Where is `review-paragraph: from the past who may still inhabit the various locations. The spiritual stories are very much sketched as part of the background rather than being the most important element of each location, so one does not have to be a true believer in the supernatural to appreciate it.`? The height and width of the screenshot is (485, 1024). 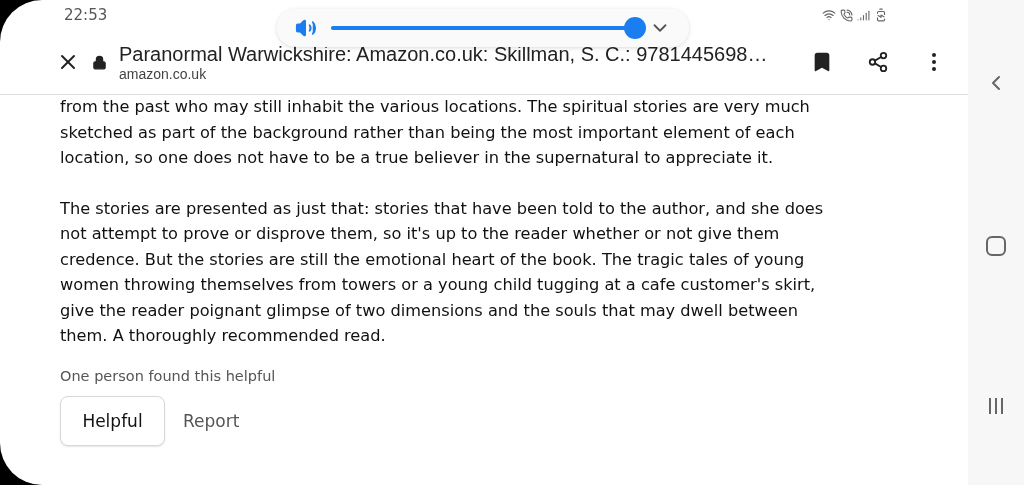 review-paragraph: from the past who may still inhabit the various locations. The spiritual stories are very much sketched as part of the background rather than being the most important element of each location, so one does not have to be a true believer in the supernatural to appreciate it. is located at coordinates (435, 132).